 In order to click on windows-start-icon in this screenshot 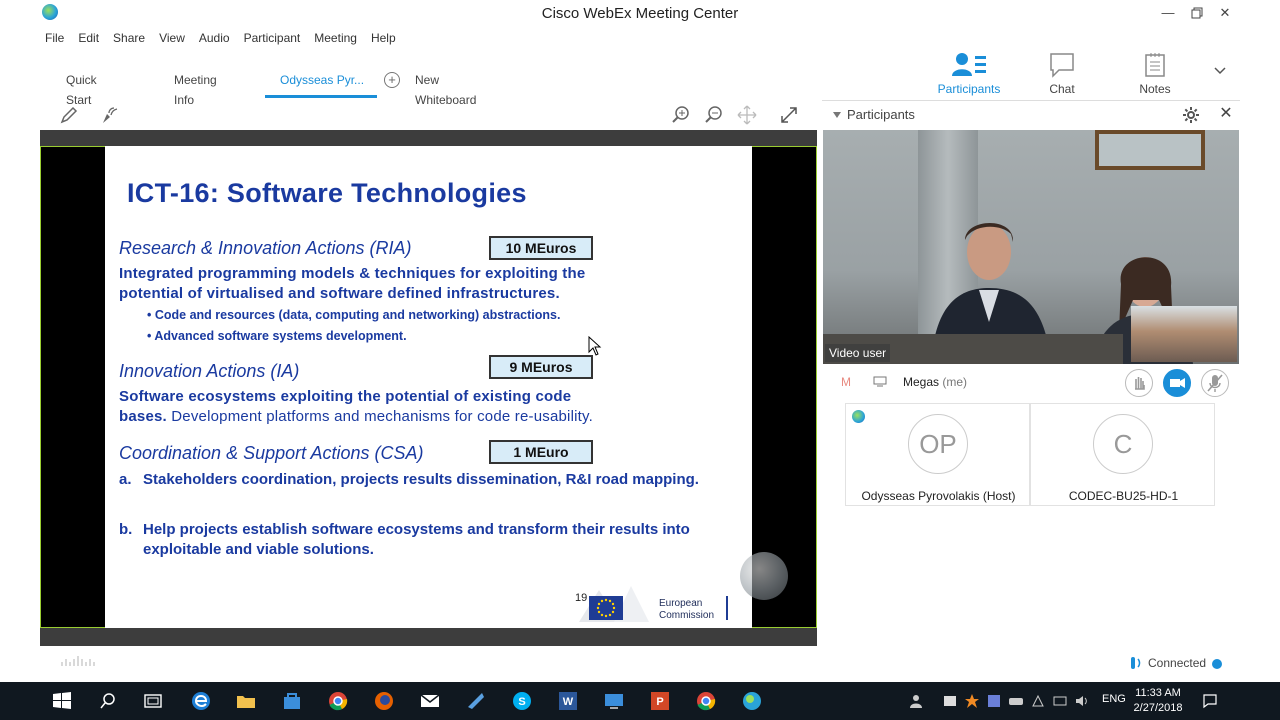, I will do `click(62, 701)`.